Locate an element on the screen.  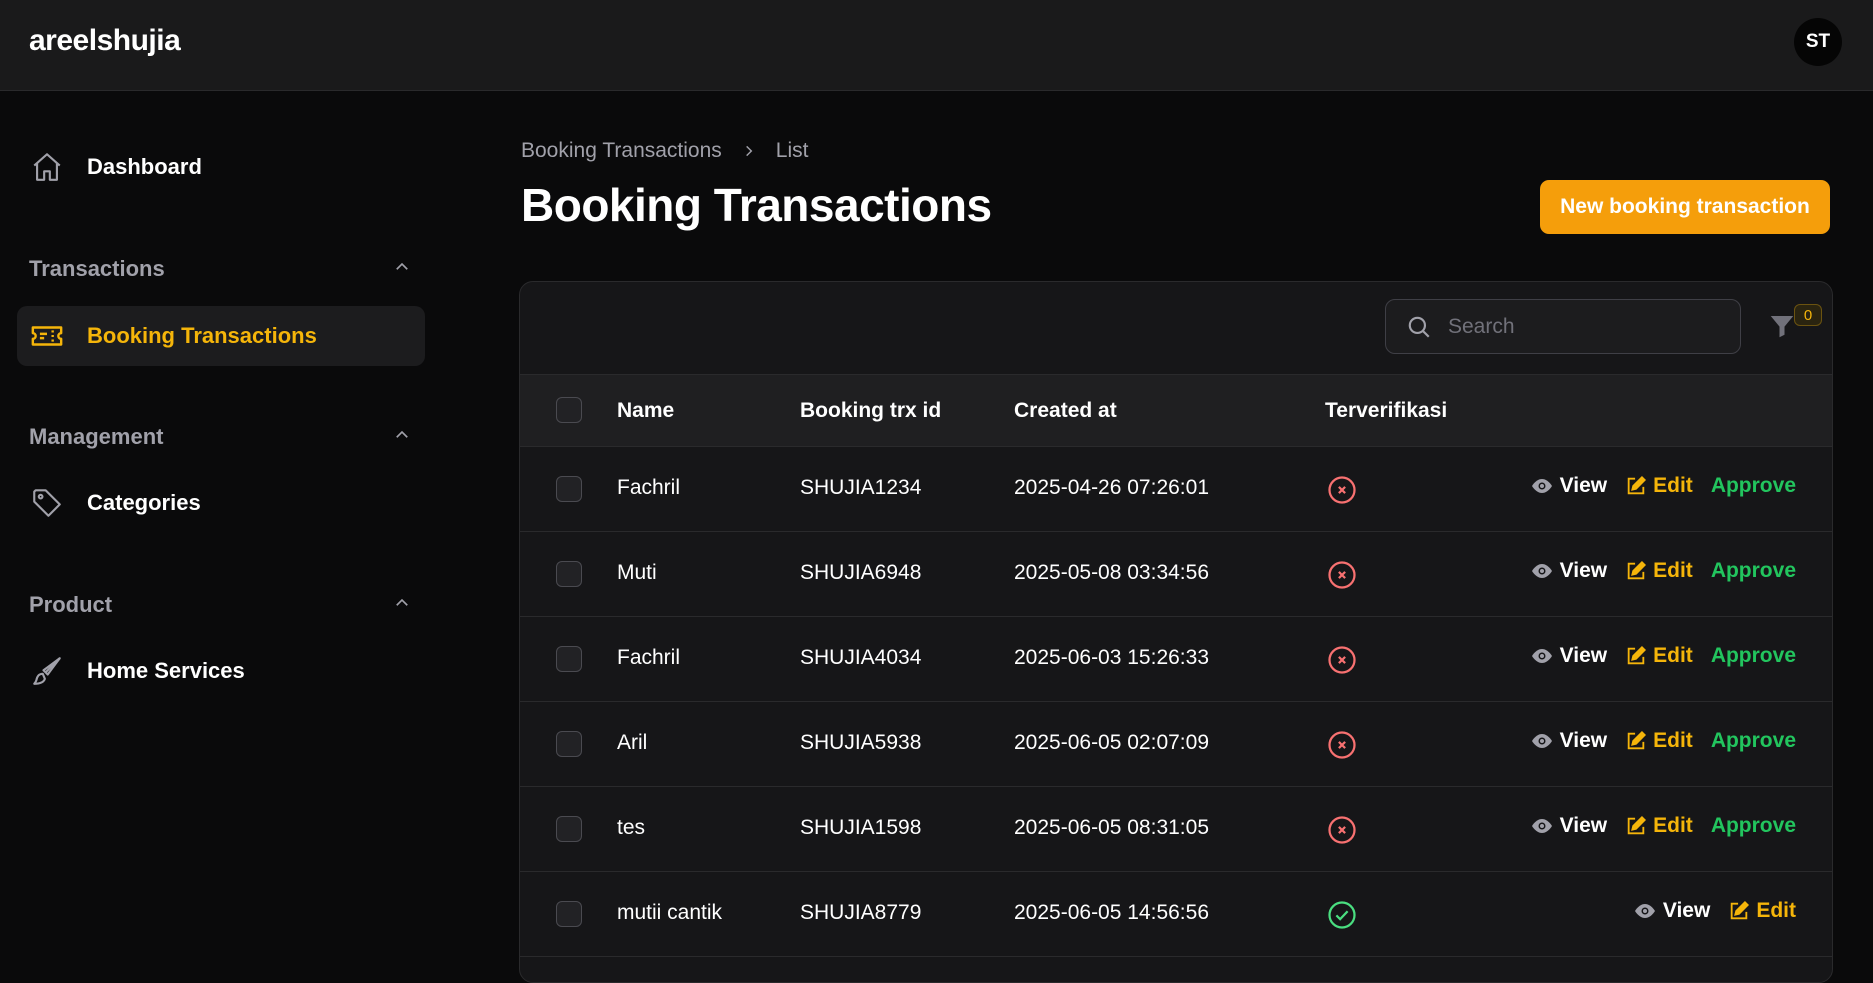
column-header-created-at: Created at is located at coordinates (1065, 411).